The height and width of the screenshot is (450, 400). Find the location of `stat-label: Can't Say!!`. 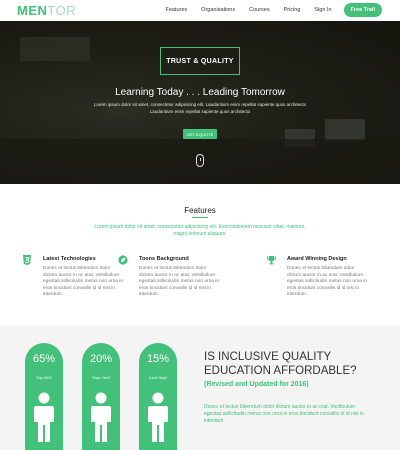

stat-label: Can't Say!! is located at coordinates (158, 378).